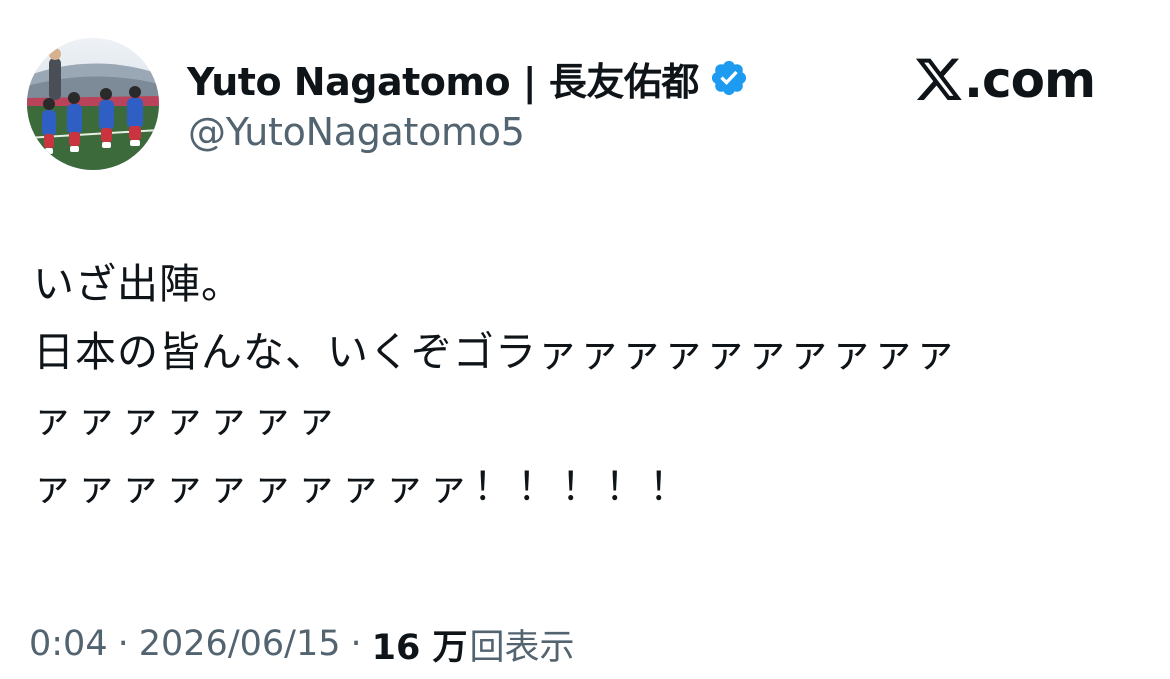 The width and height of the screenshot is (1170, 679). I want to click on author-display-name: Yuto Nagatomo | 長友佑都, so click(443, 78).